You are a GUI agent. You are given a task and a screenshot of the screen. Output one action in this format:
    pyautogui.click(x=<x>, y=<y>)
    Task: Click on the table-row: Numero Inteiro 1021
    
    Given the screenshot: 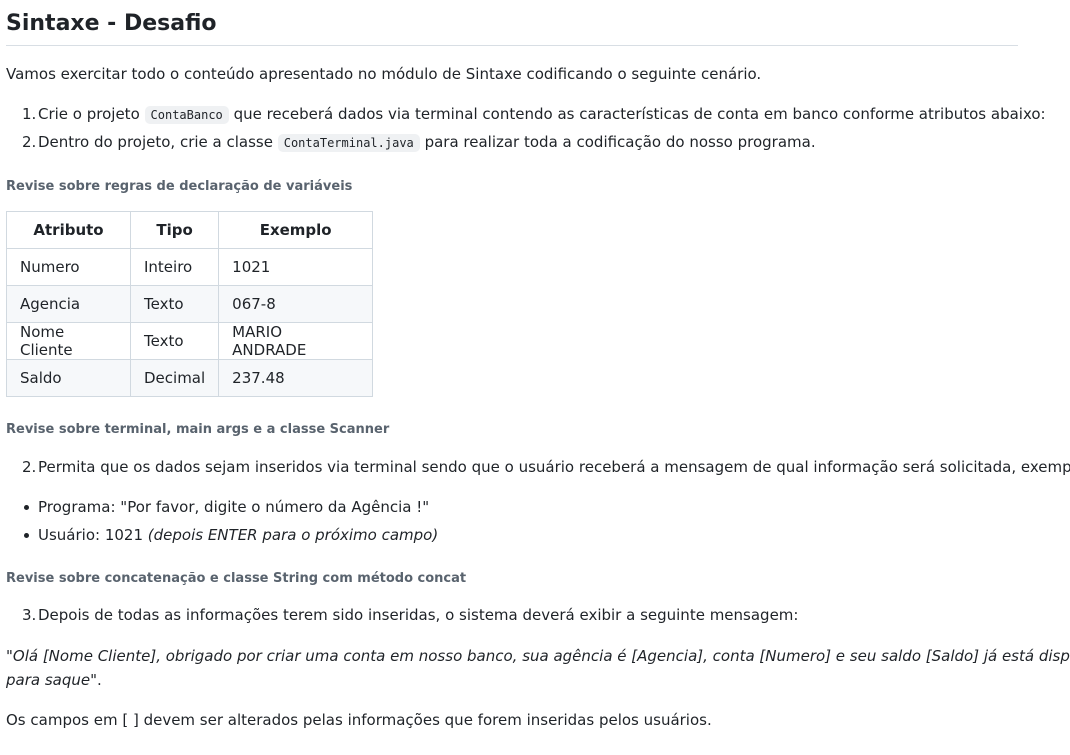 What is the action you would take?
    pyautogui.click(x=190, y=267)
    